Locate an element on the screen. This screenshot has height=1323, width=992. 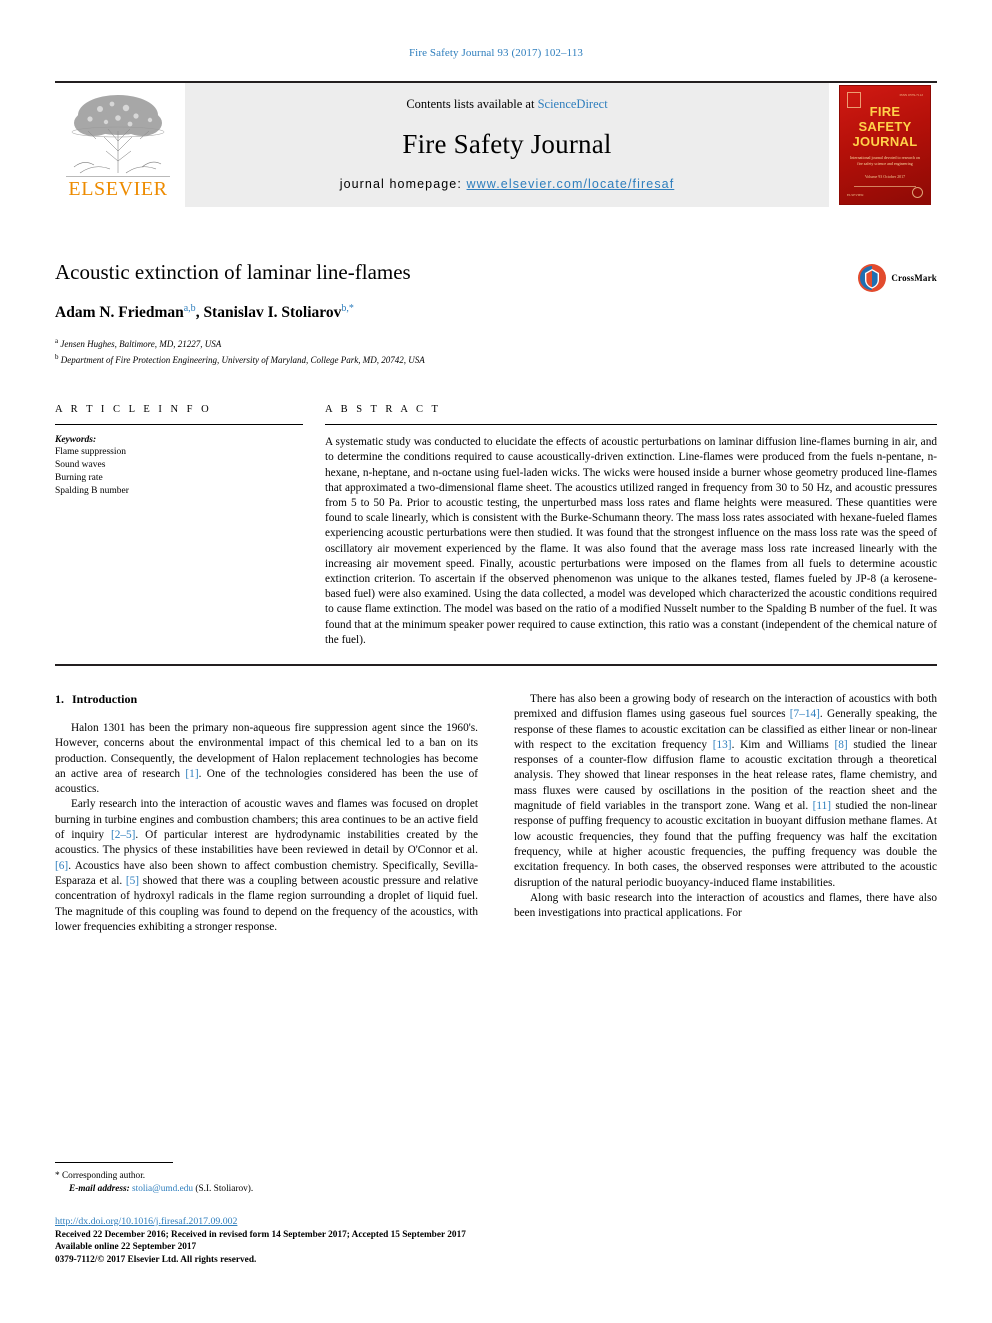
abstract-heading: A B S T R A C T is located at coordinates (383, 410).